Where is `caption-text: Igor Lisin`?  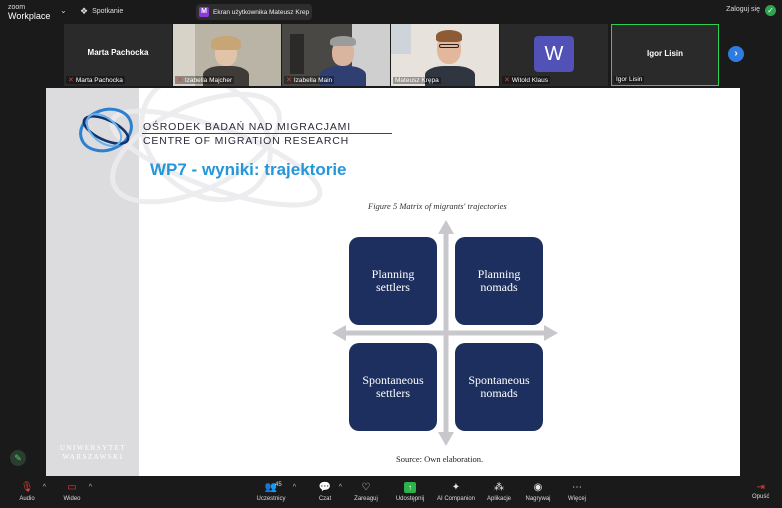 caption-text: Igor Lisin is located at coordinates (629, 79).